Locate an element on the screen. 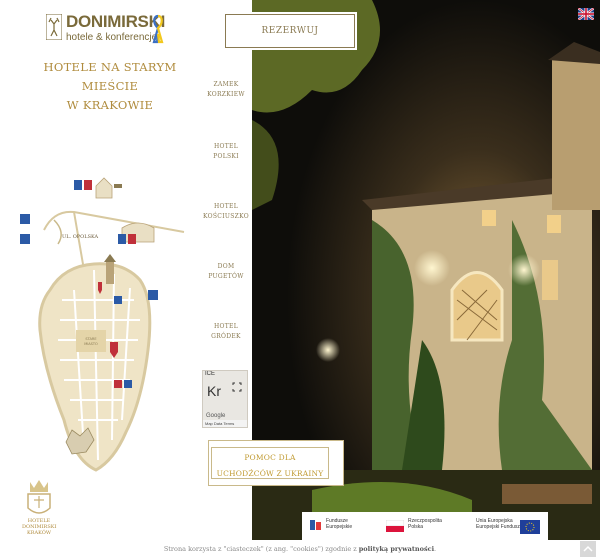 This screenshot has width=600, height=560. cookie-text-end: . is located at coordinates (435, 549).